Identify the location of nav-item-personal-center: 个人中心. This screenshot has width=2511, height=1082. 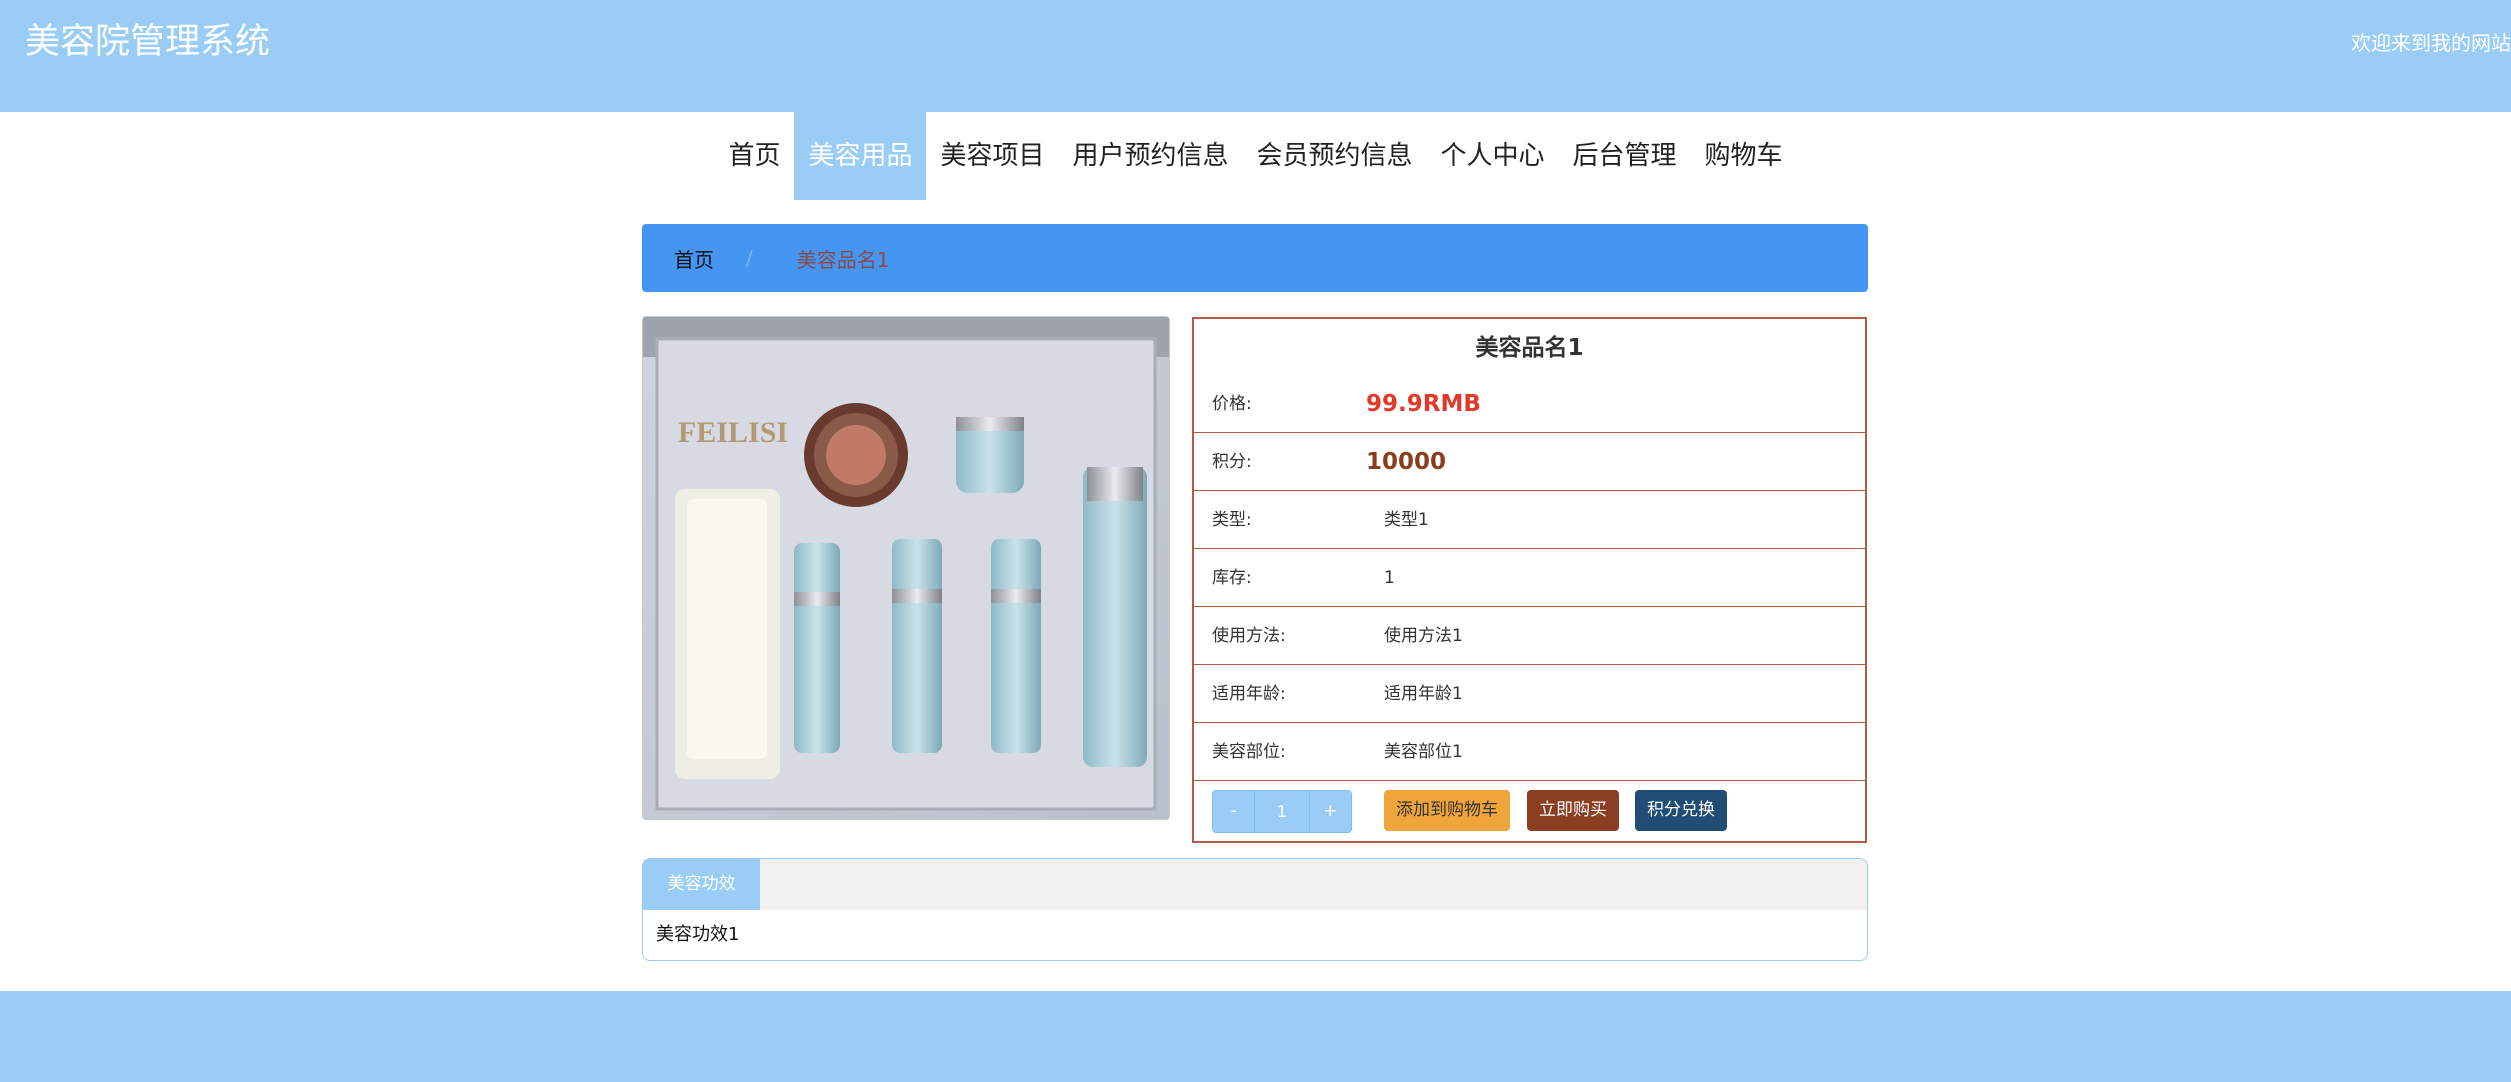
(1493, 156).